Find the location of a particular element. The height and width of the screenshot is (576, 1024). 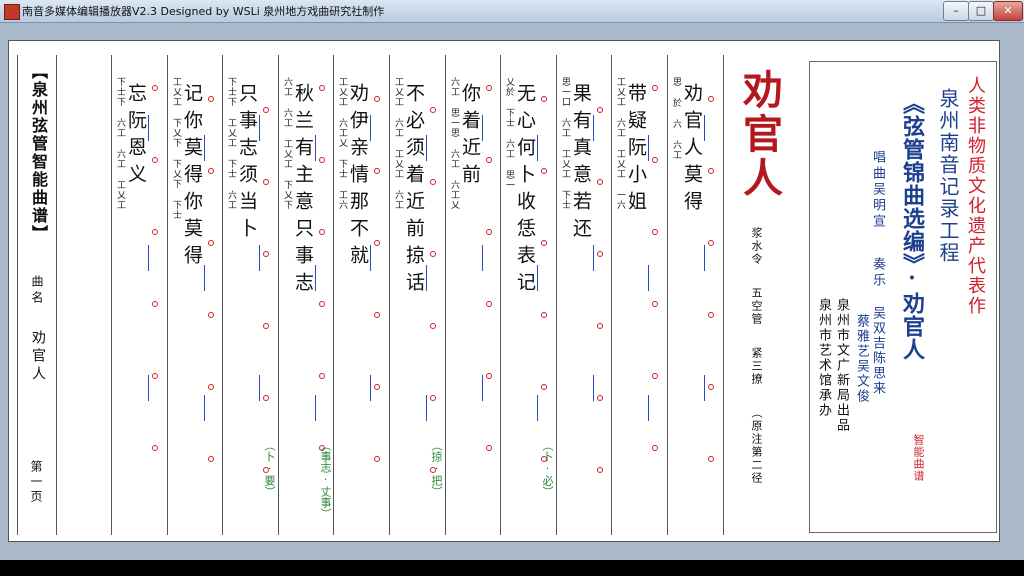

cover-producer: 泉州市艺术馆承办 is located at coordinates (823, 358).